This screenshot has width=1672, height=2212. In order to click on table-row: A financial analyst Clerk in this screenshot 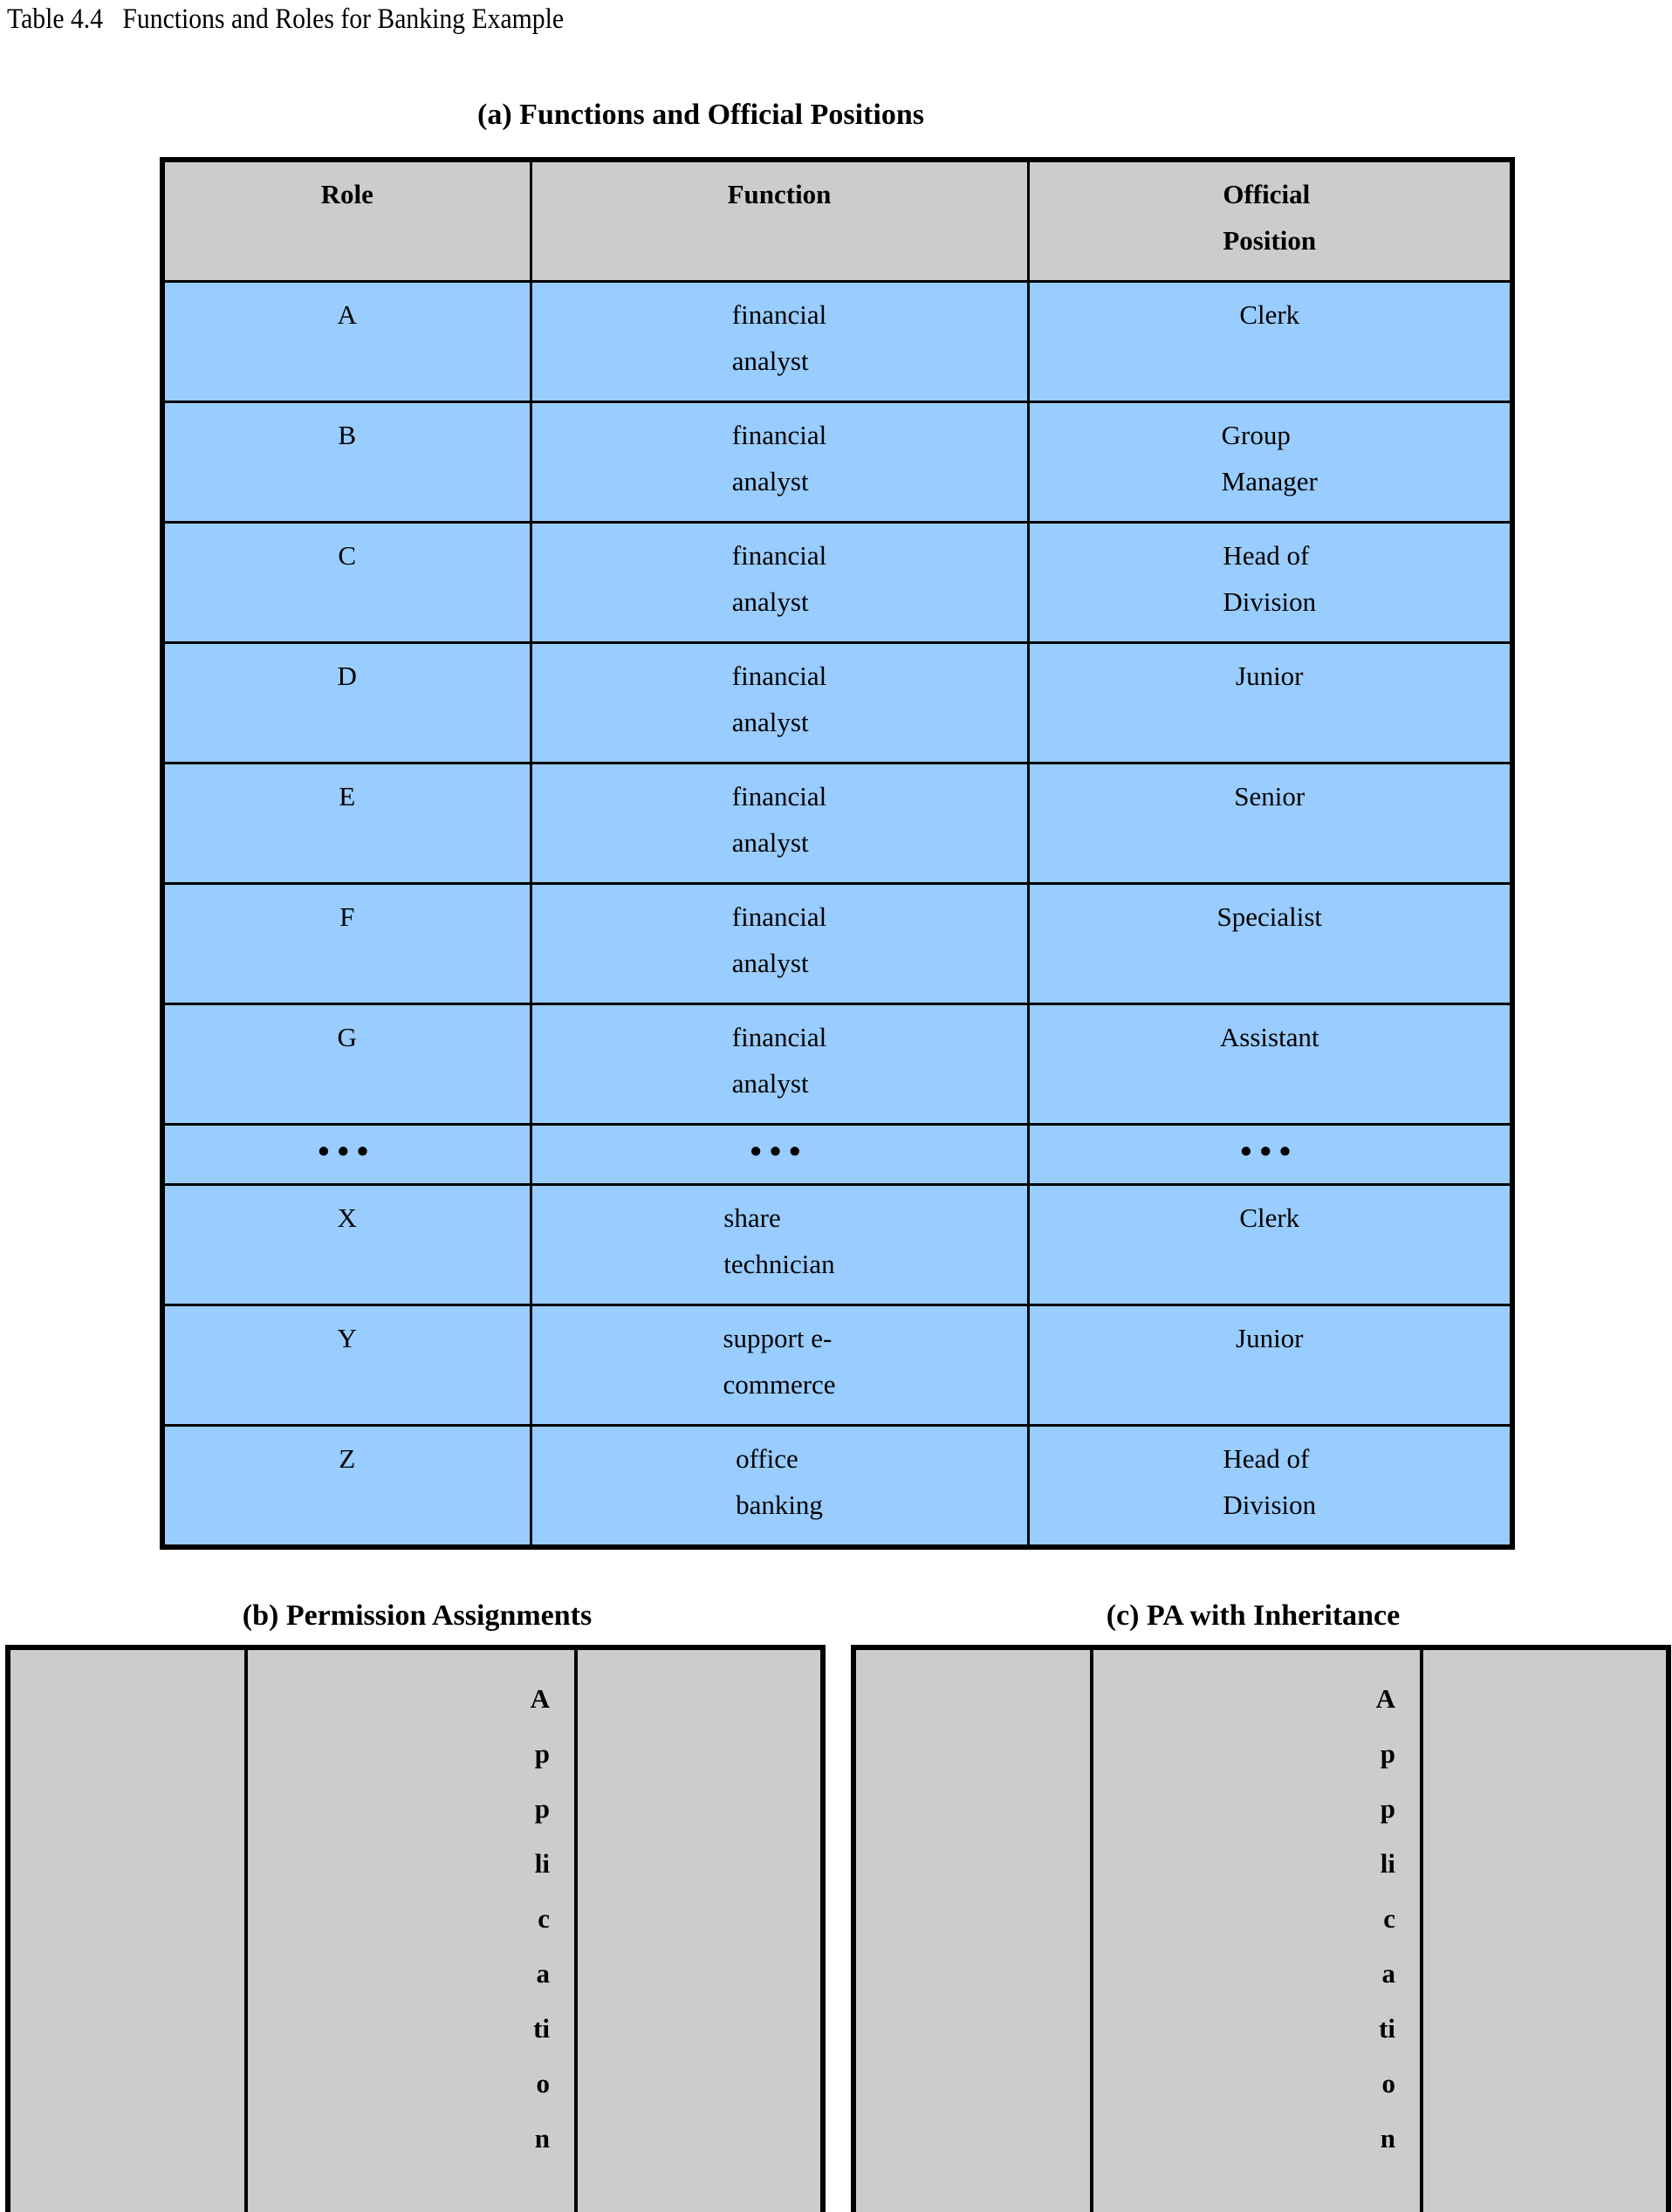, I will do `click(837, 341)`.